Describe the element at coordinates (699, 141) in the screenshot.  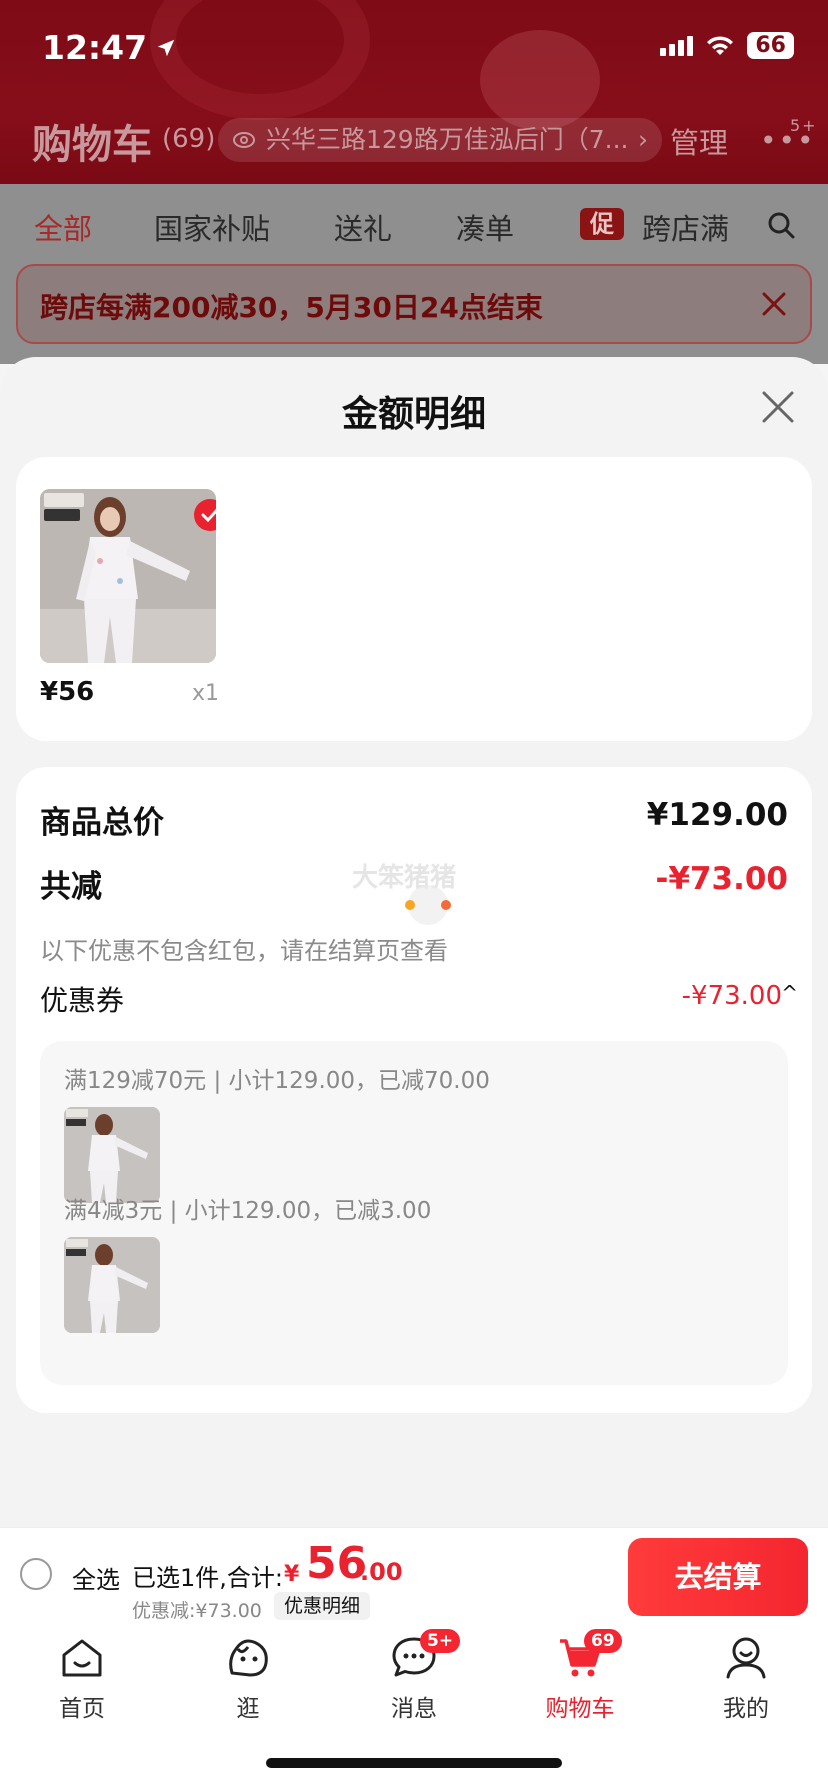
I see `manage-button: 管理` at that location.